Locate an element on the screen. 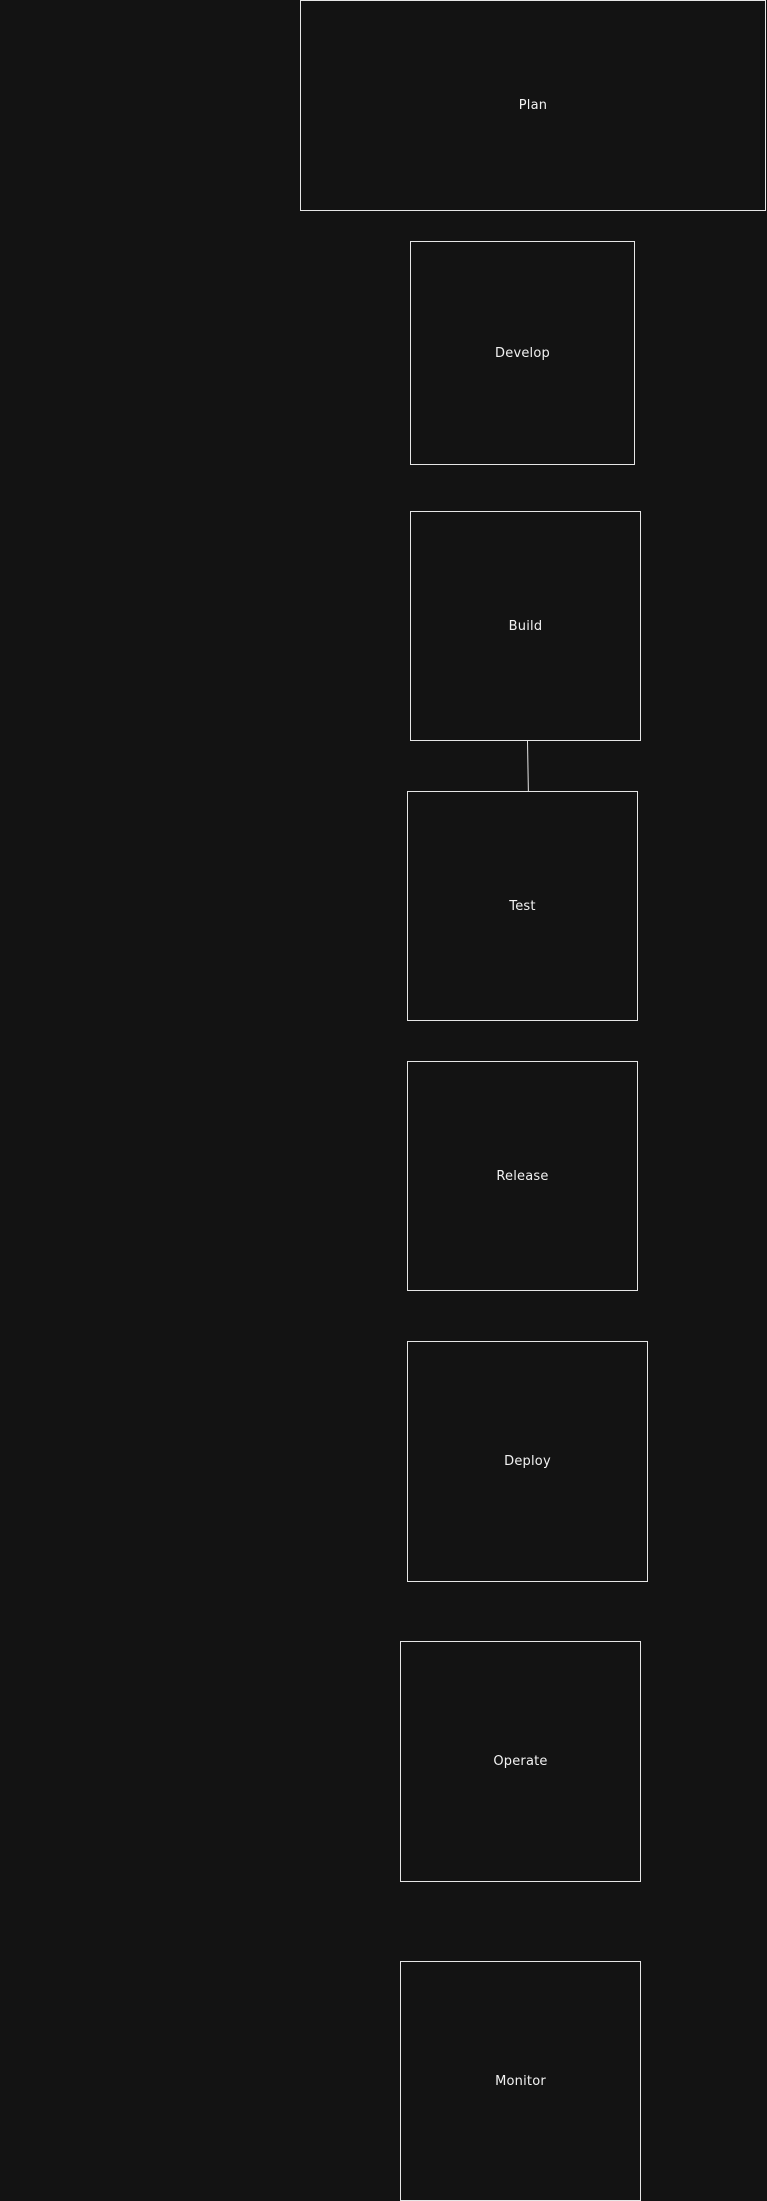 This screenshot has height=2201, width=767. stage-label-deploy: Deploy is located at coordinates (527, 1461).